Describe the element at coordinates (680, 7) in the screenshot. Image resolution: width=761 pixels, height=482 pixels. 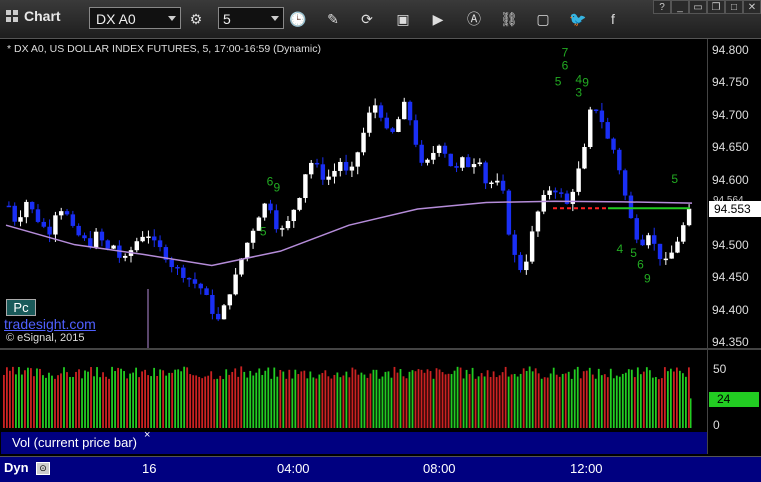
I see `minimize-button: _` at that location.